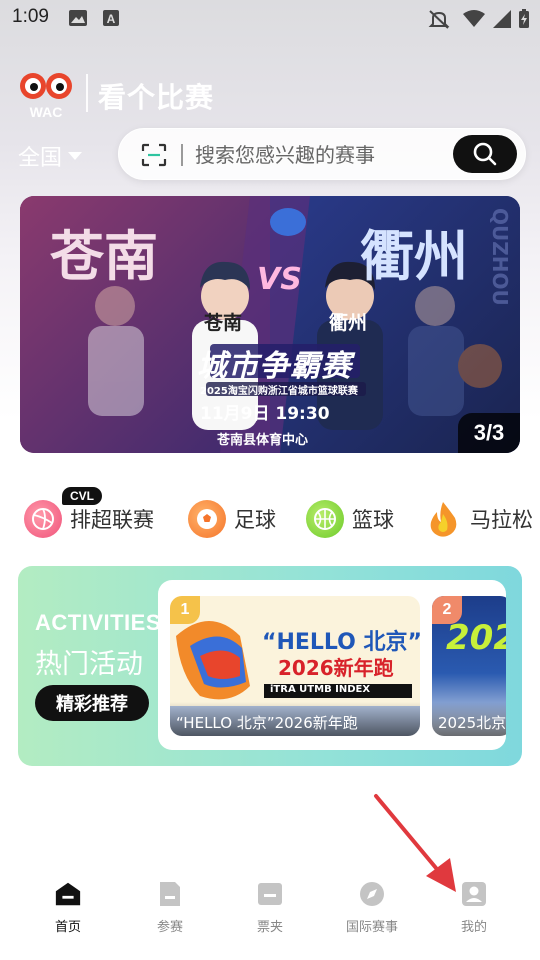  What do you see at coordinates (469, 719) in the screenshot?
I see `activity-title: 2025北京` at bounding box center [469, 719].